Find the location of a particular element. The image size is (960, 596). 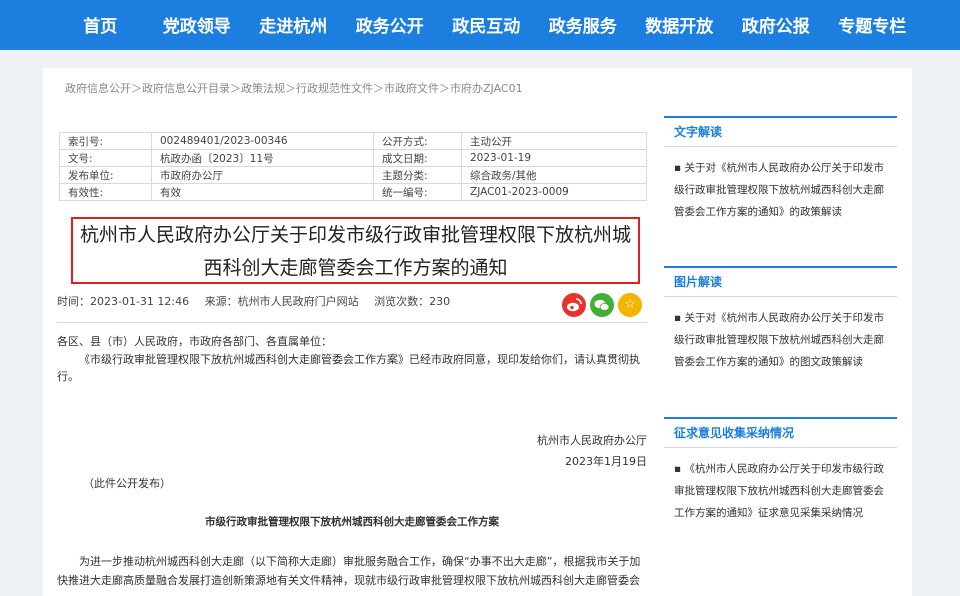

nav-topics: 专题专栏 is located at coordinates (872, 27).